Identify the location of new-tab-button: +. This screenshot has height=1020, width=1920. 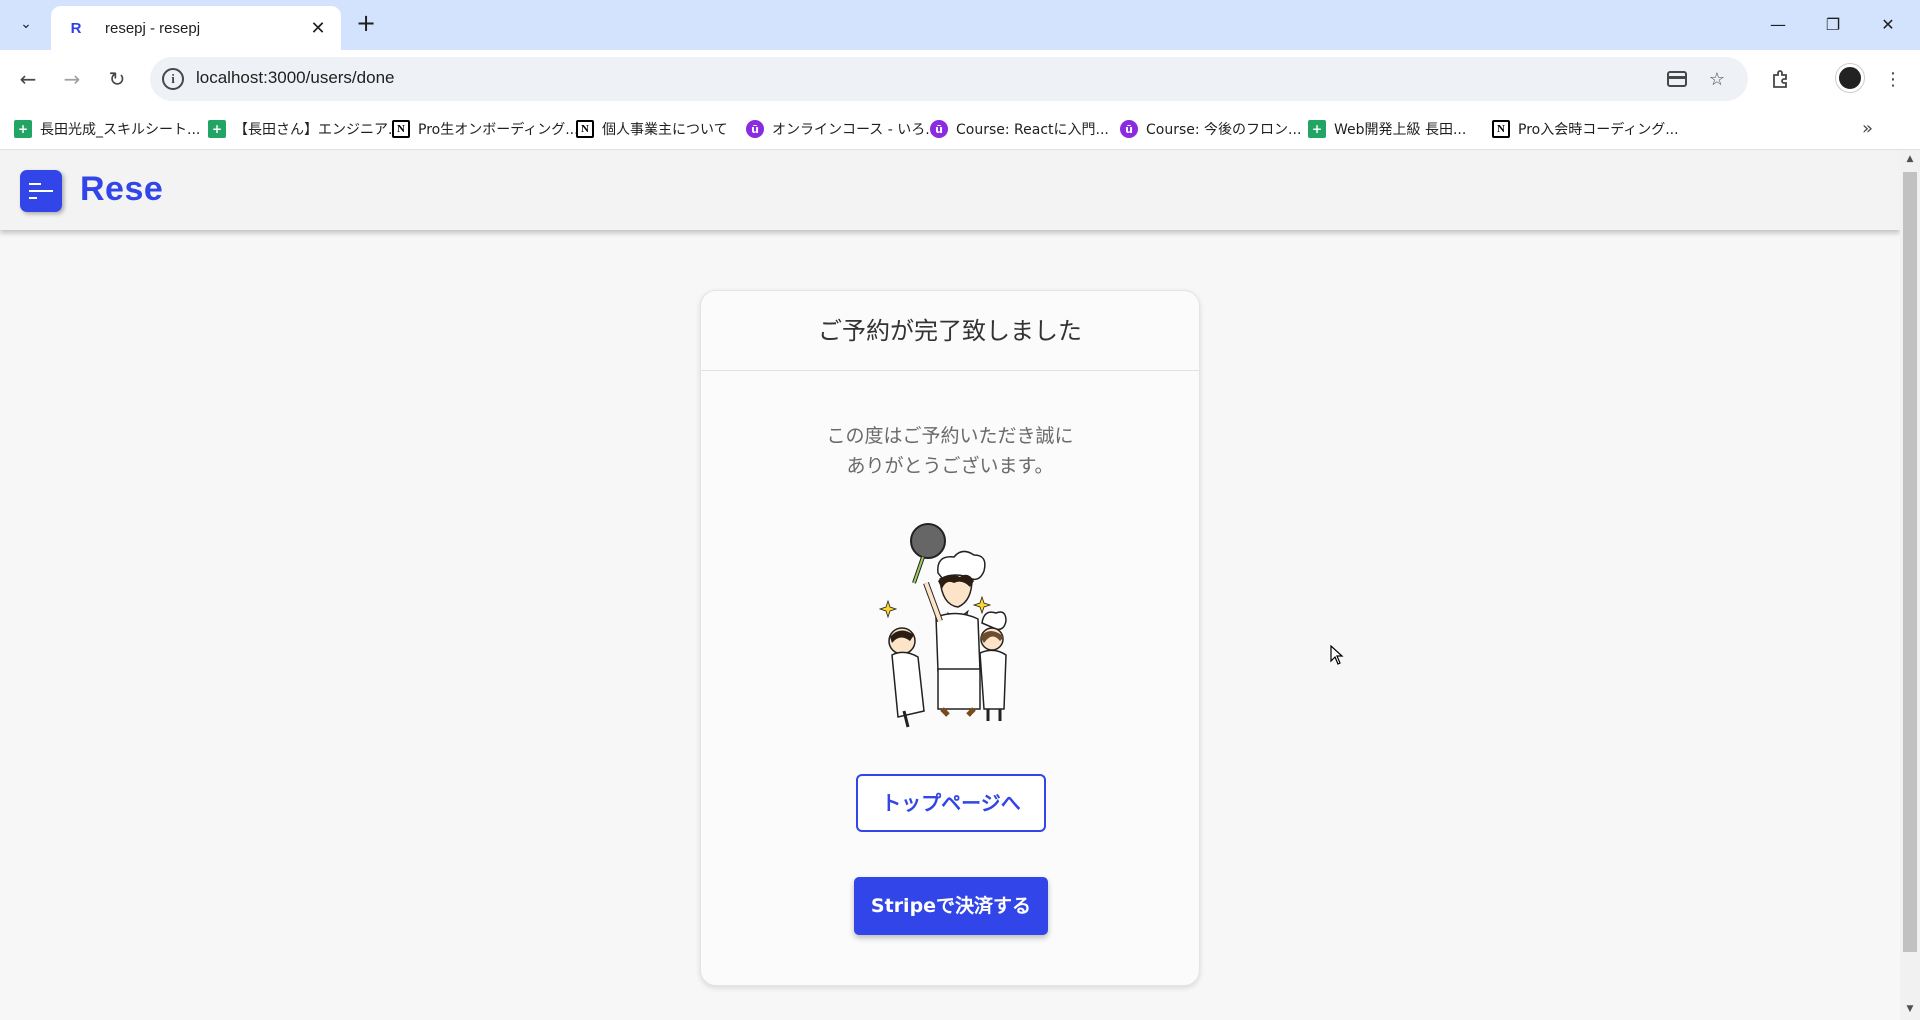
(366, 24).